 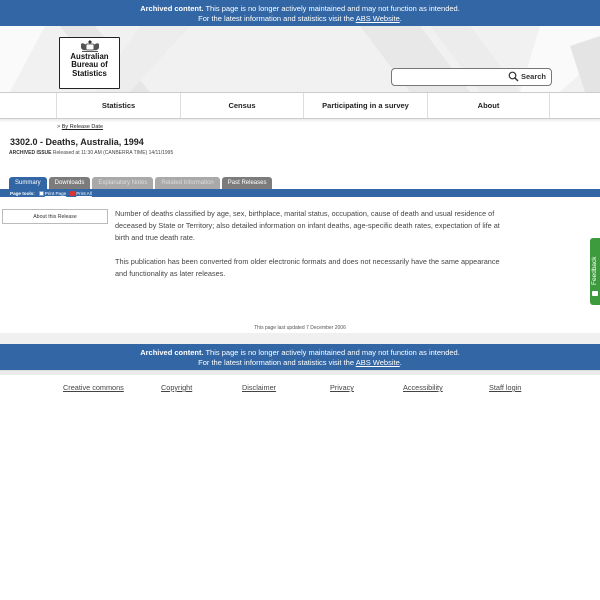 I want to click on print-page-link: Print Page, so click(x=52, y=193).